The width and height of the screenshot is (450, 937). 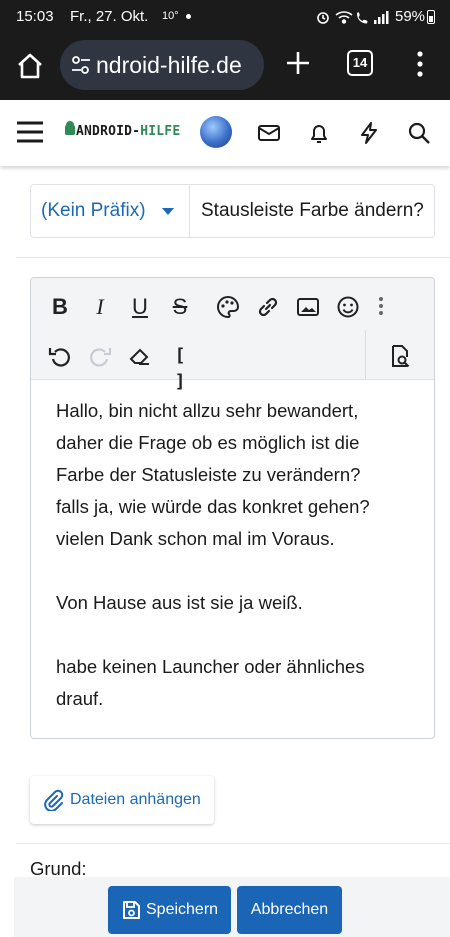 What do you see at coordinates (180, 307) in the screenshot?
I see `strikethrough-button: S` at bounding box center [180, 307].